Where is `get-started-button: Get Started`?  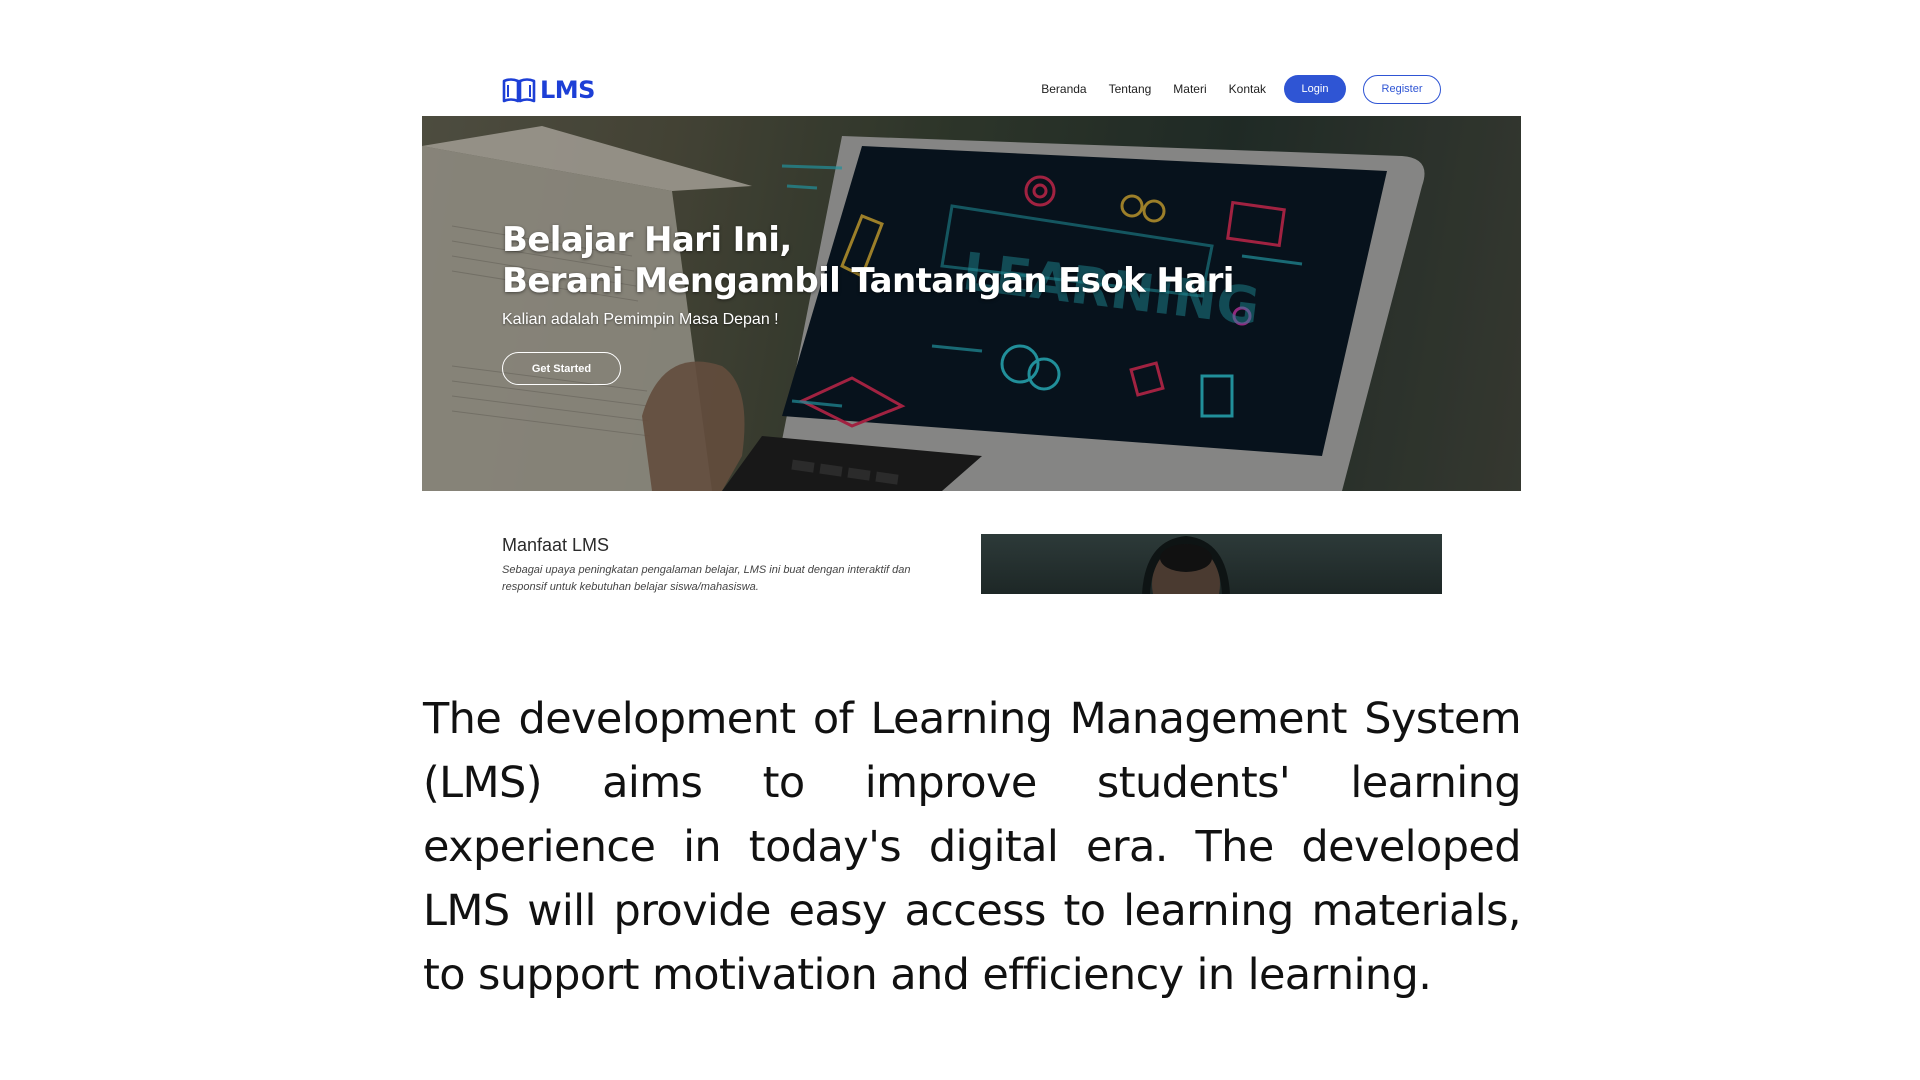 get-started-button: Get Started is located at coordinates (561, 368).